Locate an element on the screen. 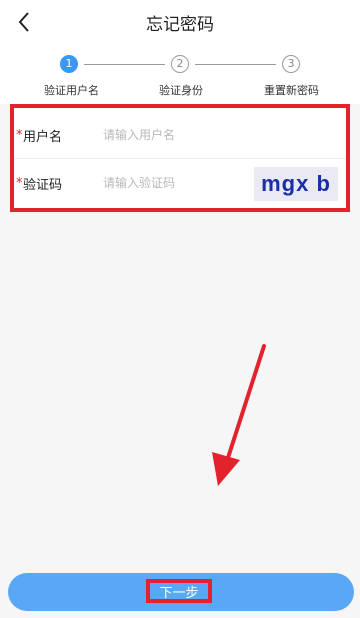  step-2-label: 验证身份 is located at coordinates (181, 90).